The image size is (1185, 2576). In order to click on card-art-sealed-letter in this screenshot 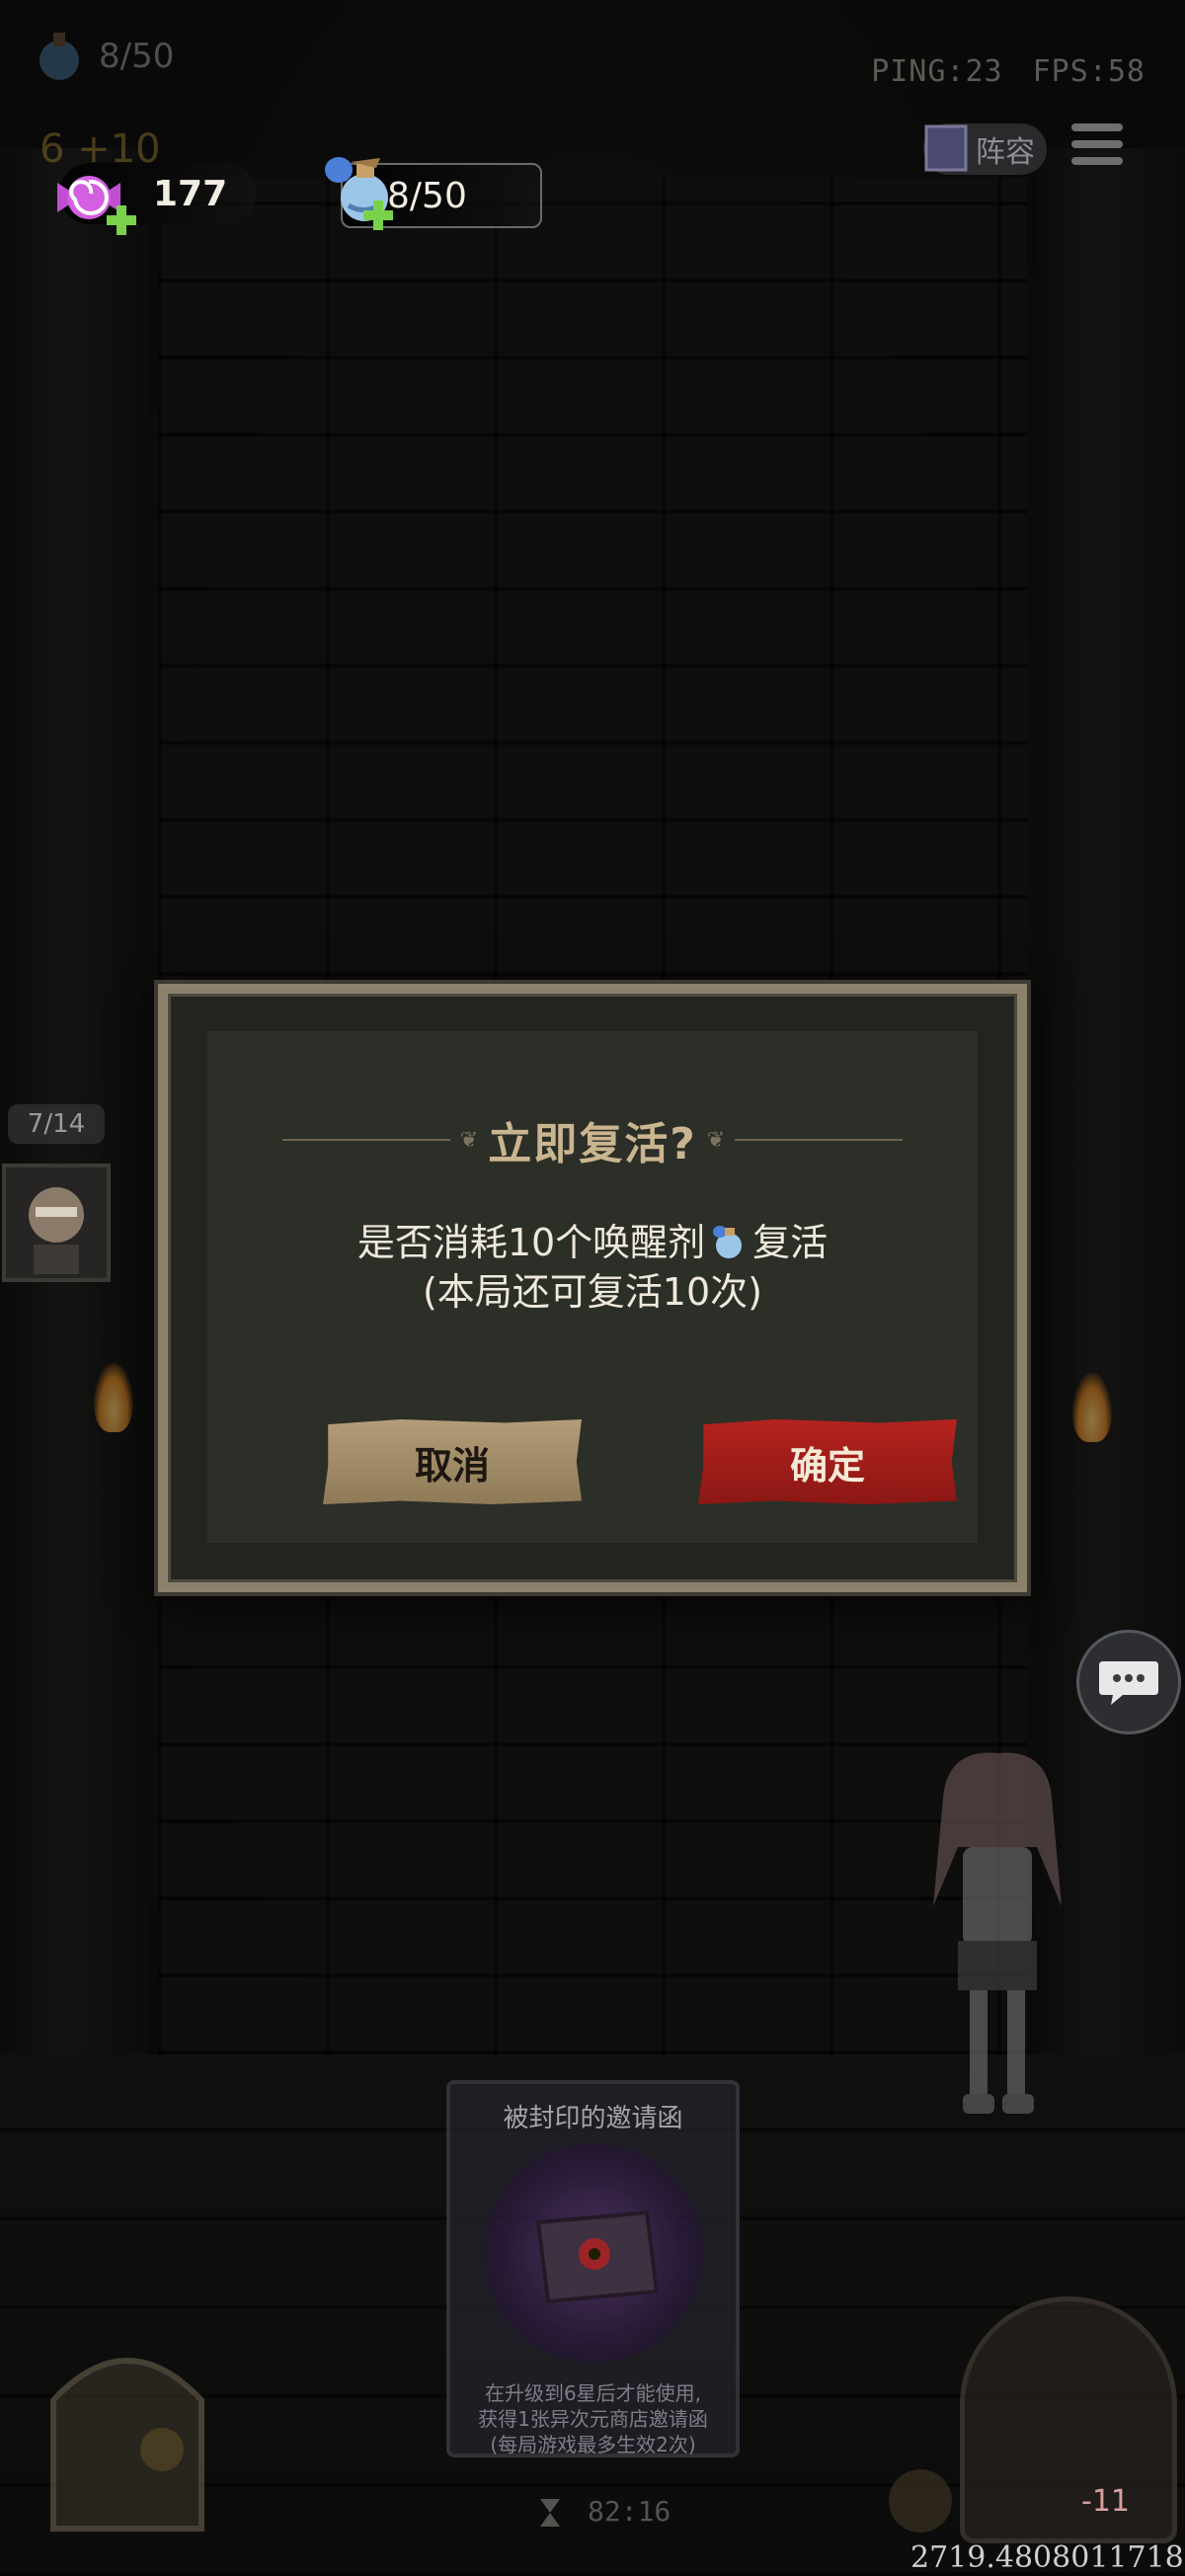, I will do `click(594, 2253)`.